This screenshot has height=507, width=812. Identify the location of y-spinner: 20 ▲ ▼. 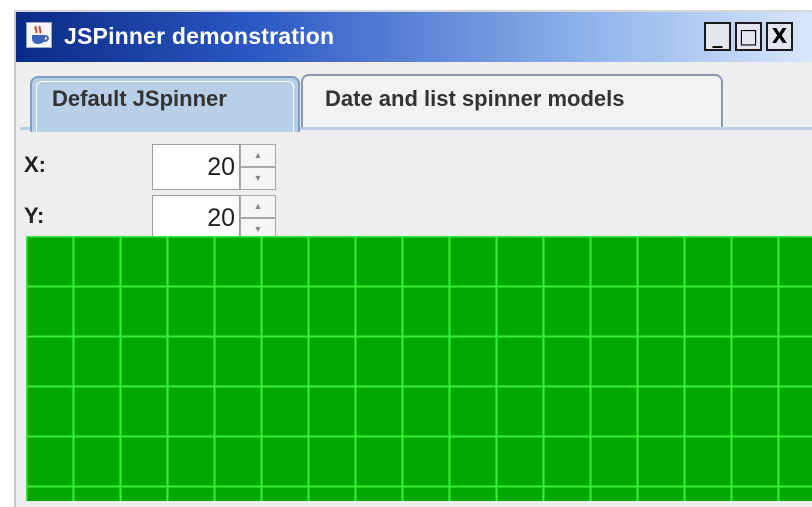
(214, 218).